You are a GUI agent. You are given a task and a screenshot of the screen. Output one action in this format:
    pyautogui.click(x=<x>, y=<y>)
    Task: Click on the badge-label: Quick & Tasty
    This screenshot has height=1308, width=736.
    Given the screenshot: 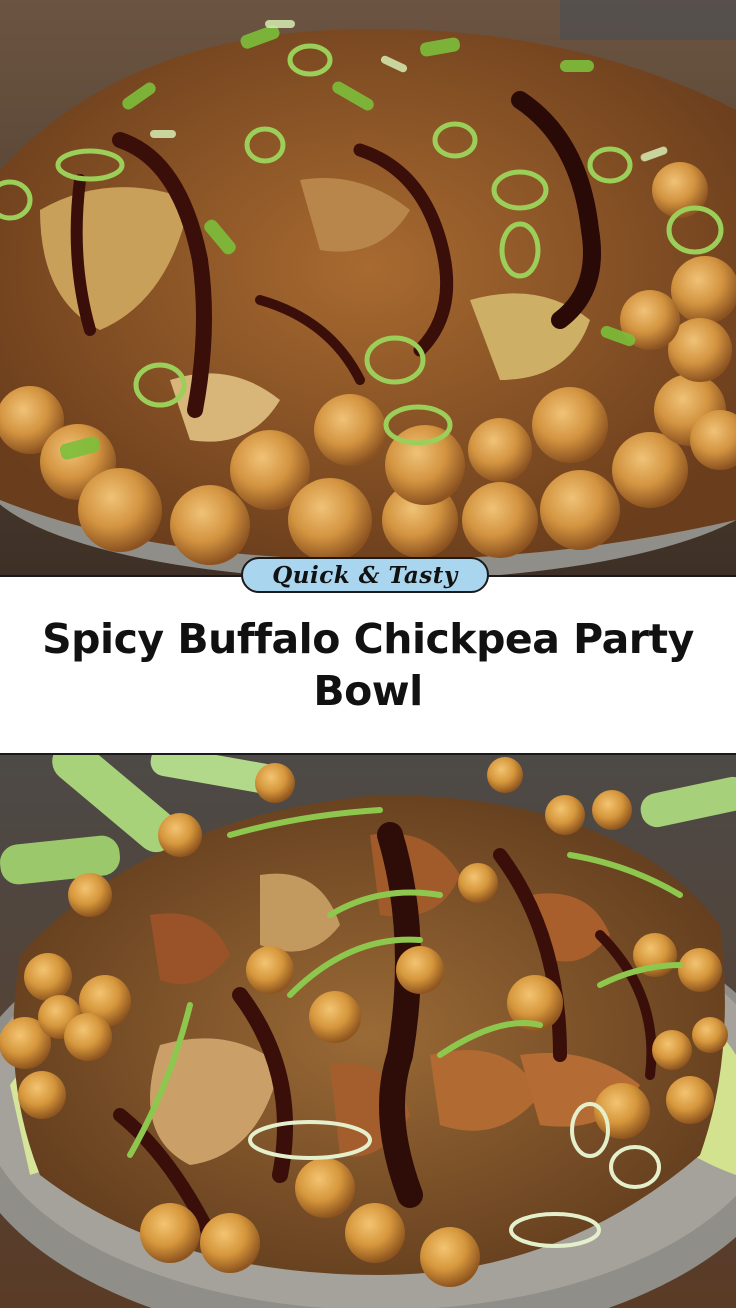 What is the action you would take?
    pyautogui.click(x=365, y=575)
    